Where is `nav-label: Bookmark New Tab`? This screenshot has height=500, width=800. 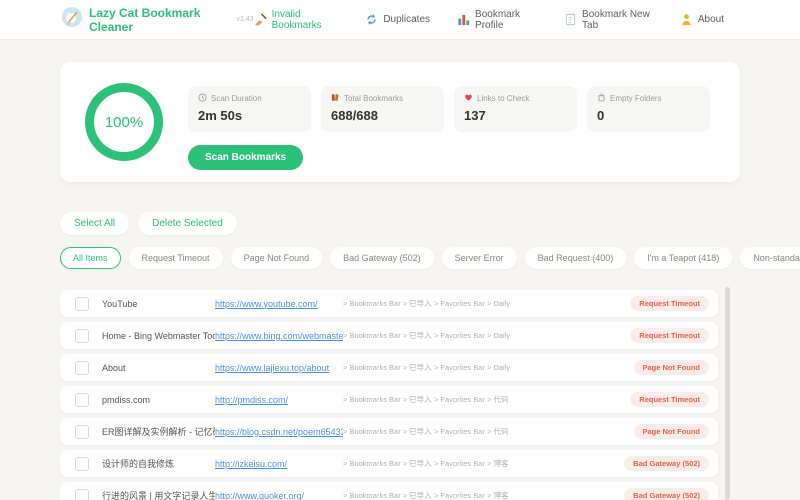 nav-label: Bookmark New Tab is located at coordinates (616, 19).